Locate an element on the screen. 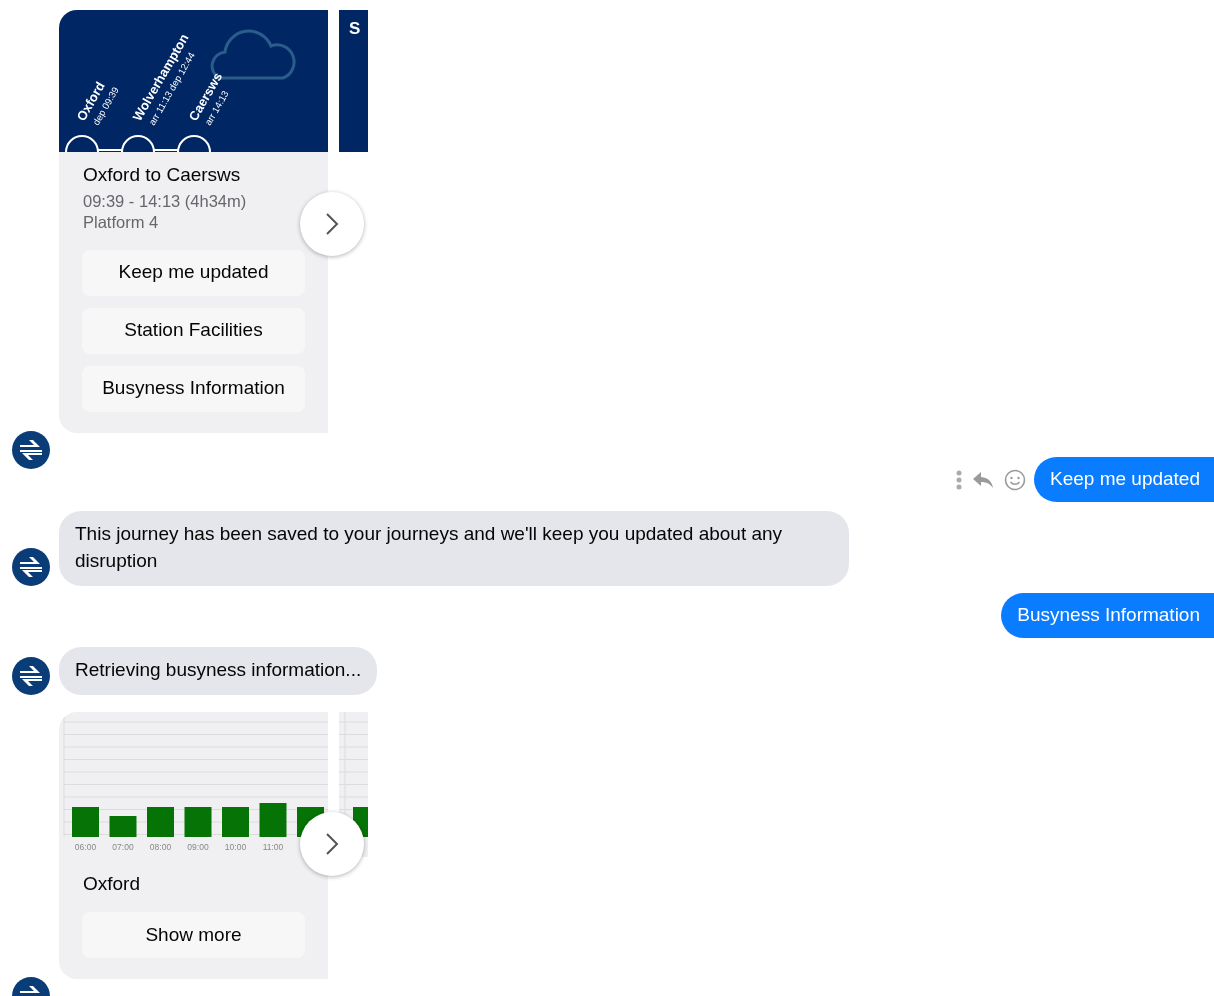  hour-label: 11:00 is located at coordinates (273, 847).